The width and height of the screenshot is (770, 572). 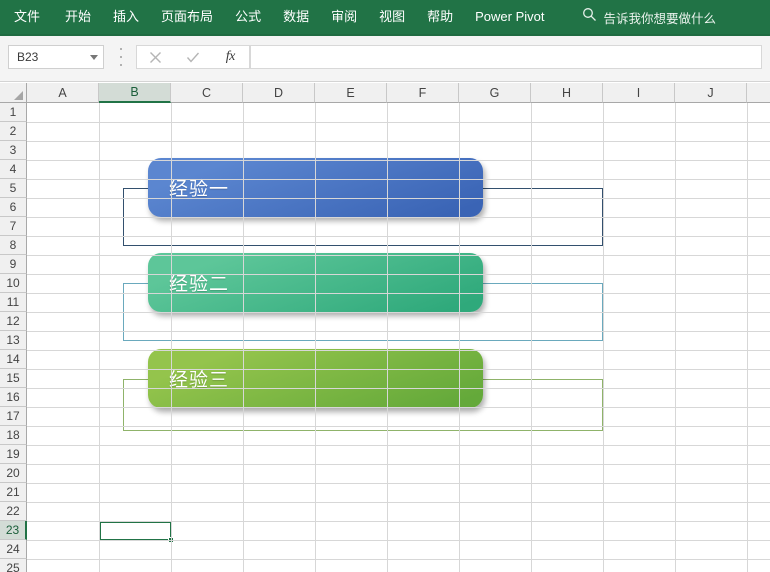 What do you see at coordinates (13, 492) in the screenshot?
I see `row-header-21: 21` at bounding box center [13, 492].